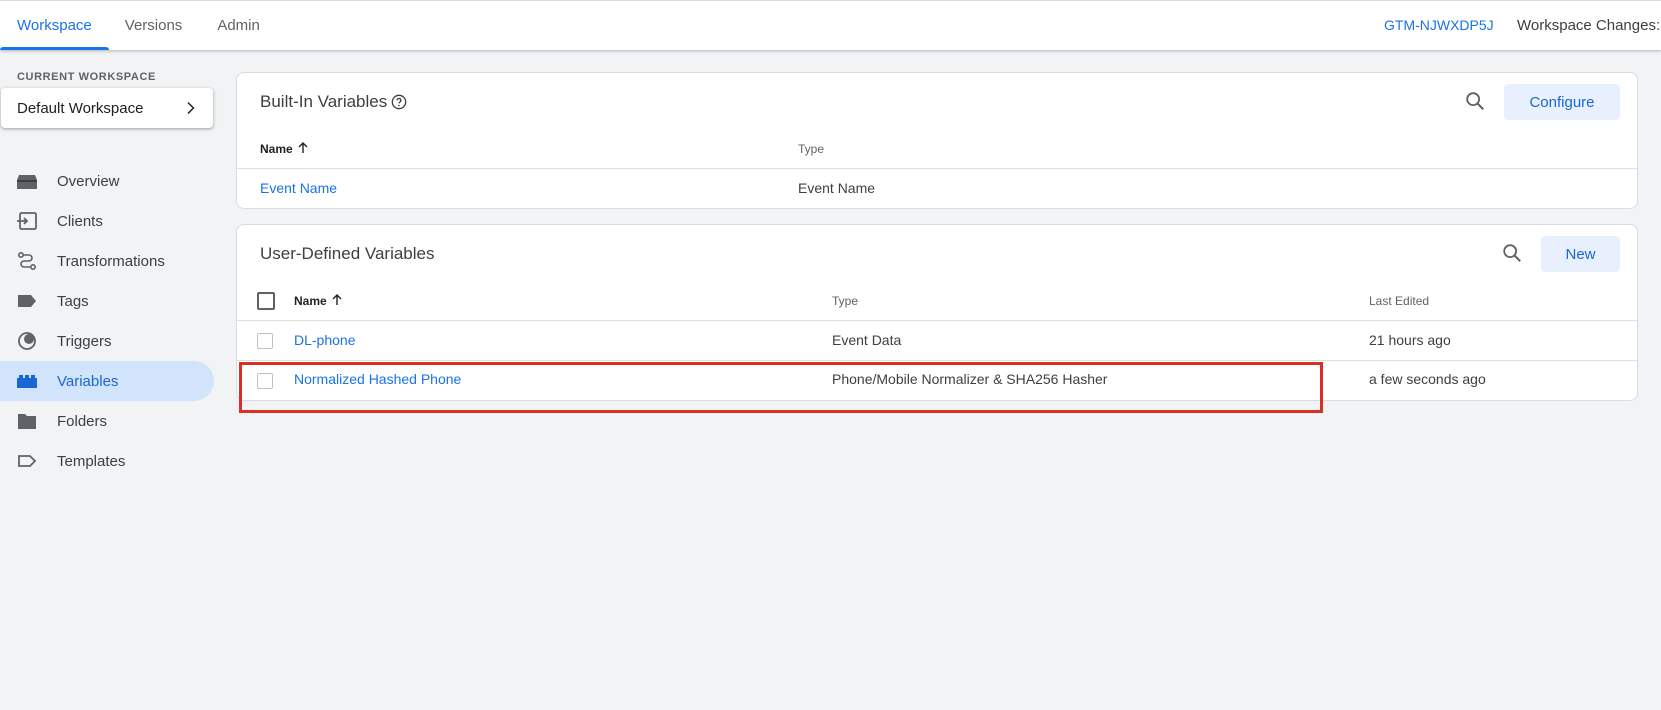 The height and width of the screenshot is (710, 1661). Describe the element at coordinates (347, 253) in the screenshot. I see `user-defined-variables-title: User-Defined Variables` at that location.